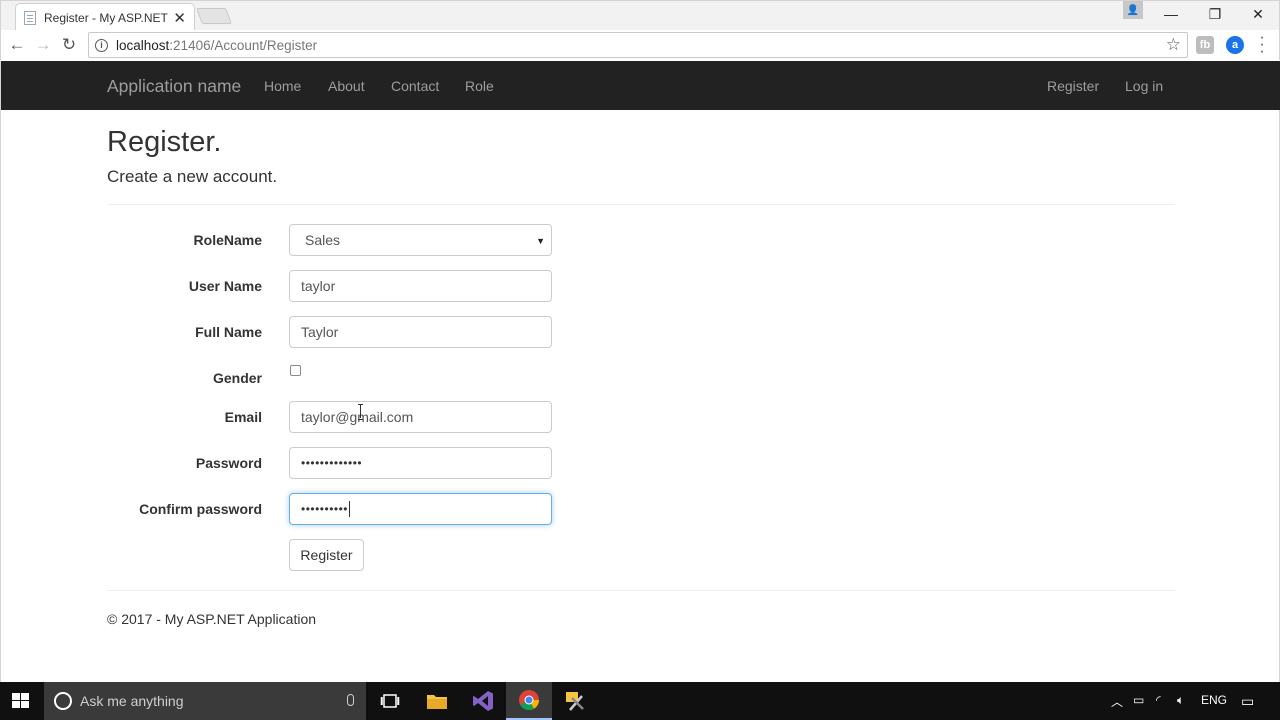  Describe the element at coordinates (575, 701) in the screenshot. I see `tools-app-icon` at that location.